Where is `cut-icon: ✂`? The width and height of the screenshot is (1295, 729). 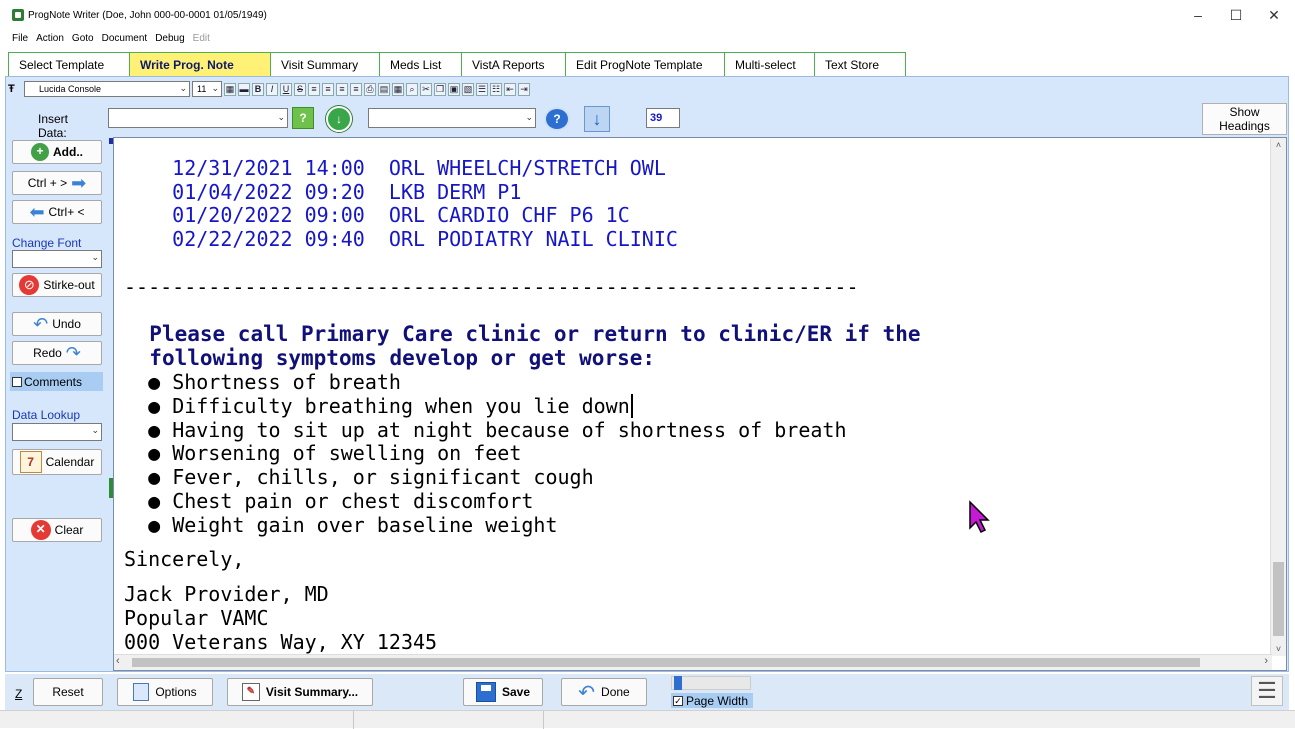
cut-icon: ✂ is located at coordinates (426, 89).